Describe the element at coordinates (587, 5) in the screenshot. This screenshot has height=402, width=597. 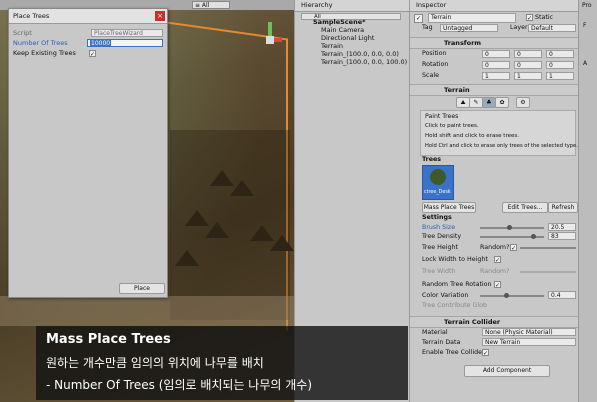
I see `project-tab: Pro` at that location.